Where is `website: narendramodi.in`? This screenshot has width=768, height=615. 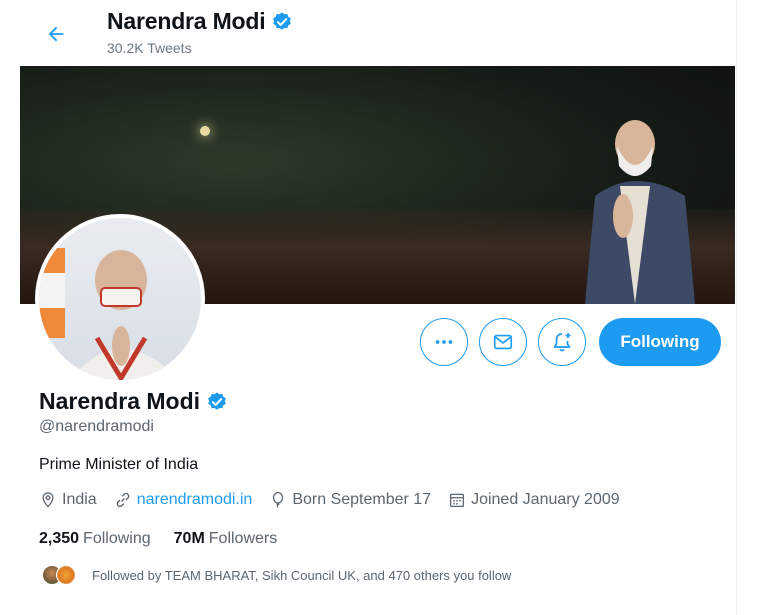 website: narendramodi.in is located at coordinates (183, 500).